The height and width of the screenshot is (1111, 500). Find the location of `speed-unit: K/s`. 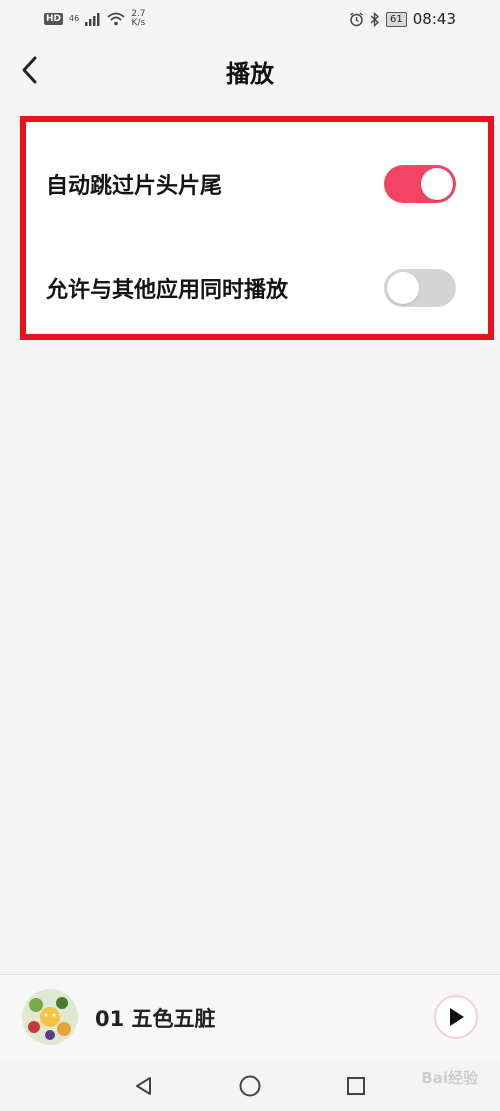

speed-unit: K/s is located at coordinates (138, 23).